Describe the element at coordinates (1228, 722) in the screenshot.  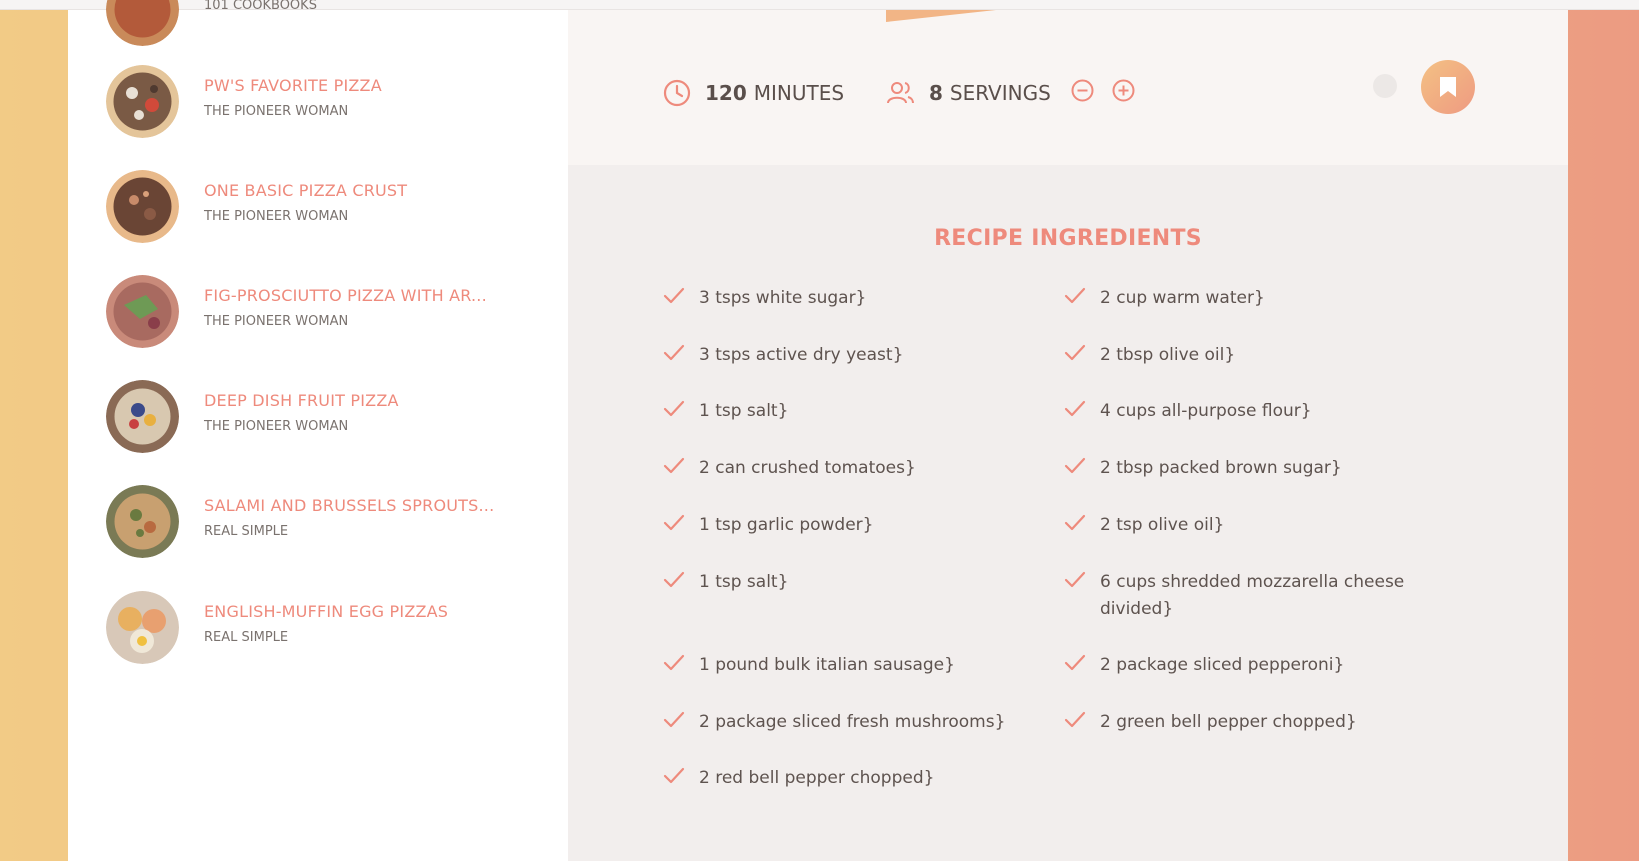
I see `ingredient-text: 2 green bell pepper chopped}` at that location.